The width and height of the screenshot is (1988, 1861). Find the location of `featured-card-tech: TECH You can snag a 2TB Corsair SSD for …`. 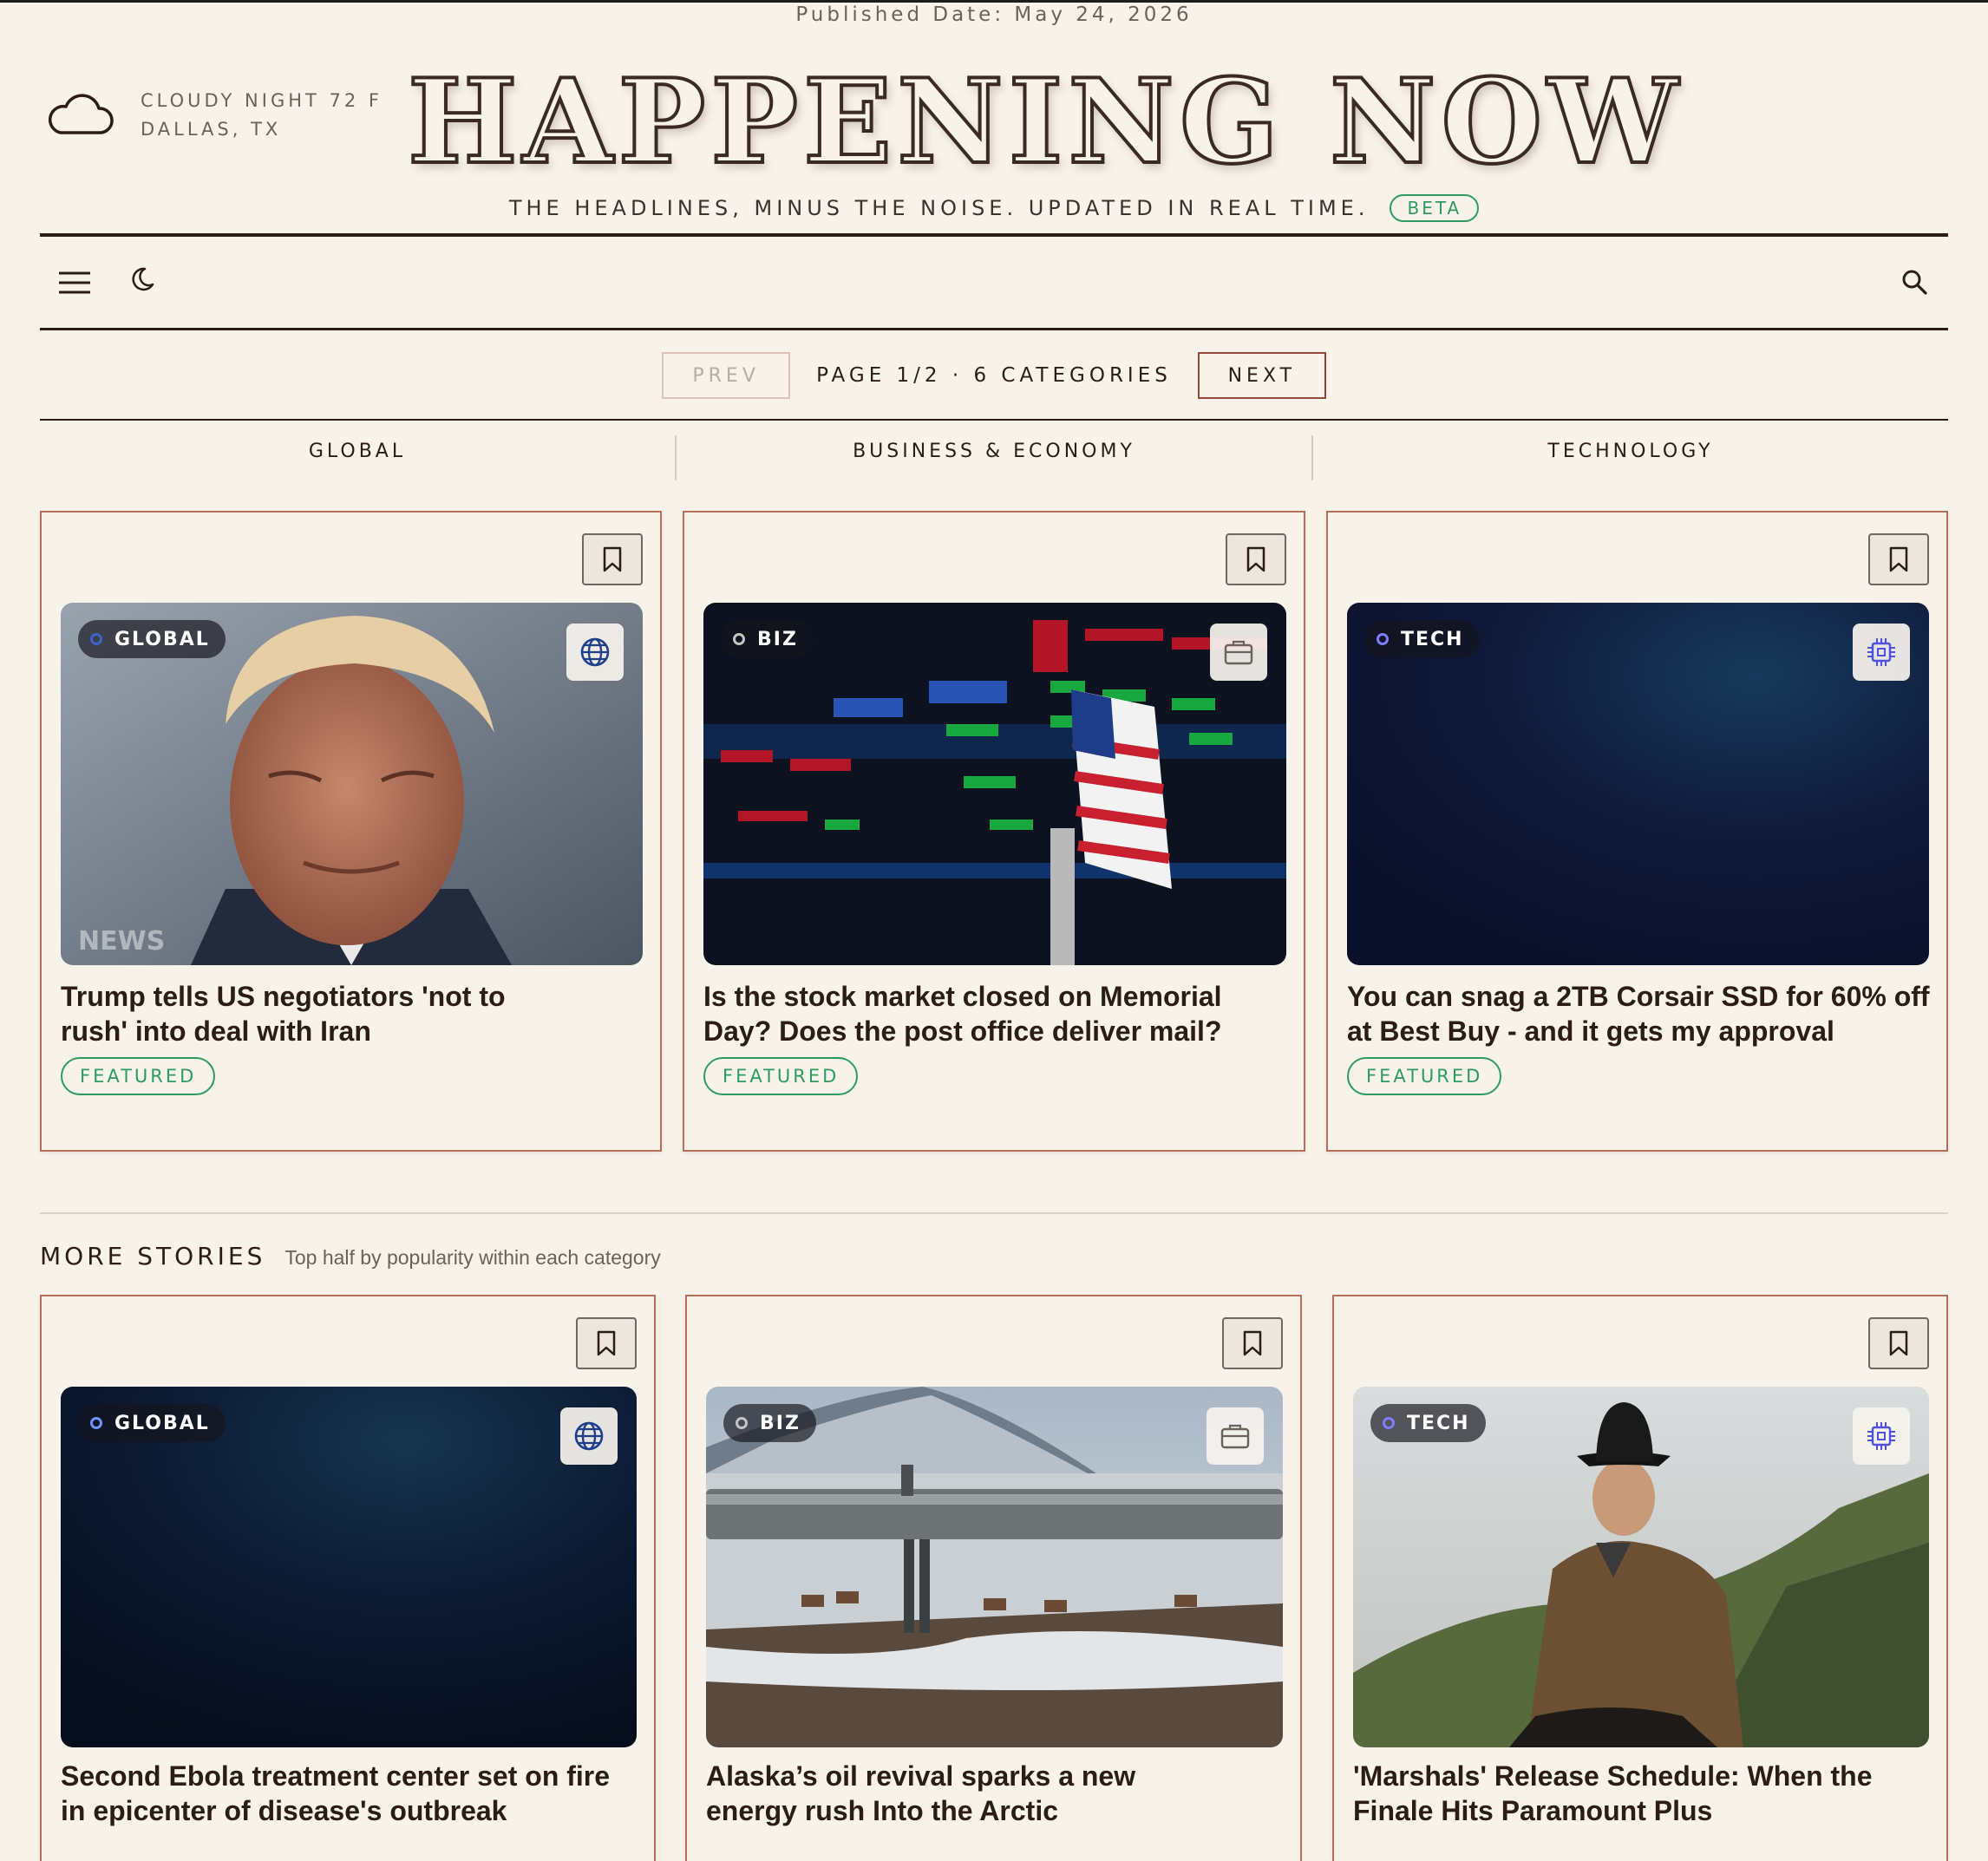

featured-card-tech: TECH You can snag a 2TB Corsair SSD for … is located at coordinates (1637, 831).